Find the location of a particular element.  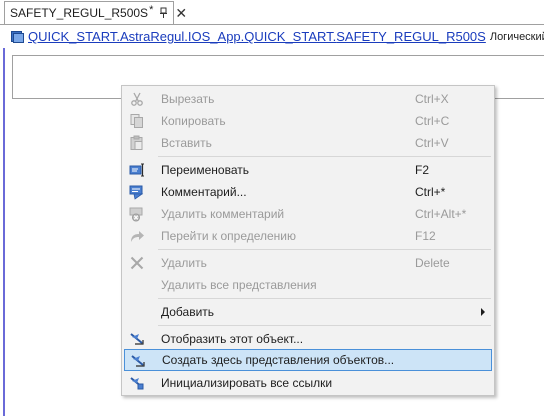

menu-item-shortcut: Ctrl+* is located at coordinates (430, 192).